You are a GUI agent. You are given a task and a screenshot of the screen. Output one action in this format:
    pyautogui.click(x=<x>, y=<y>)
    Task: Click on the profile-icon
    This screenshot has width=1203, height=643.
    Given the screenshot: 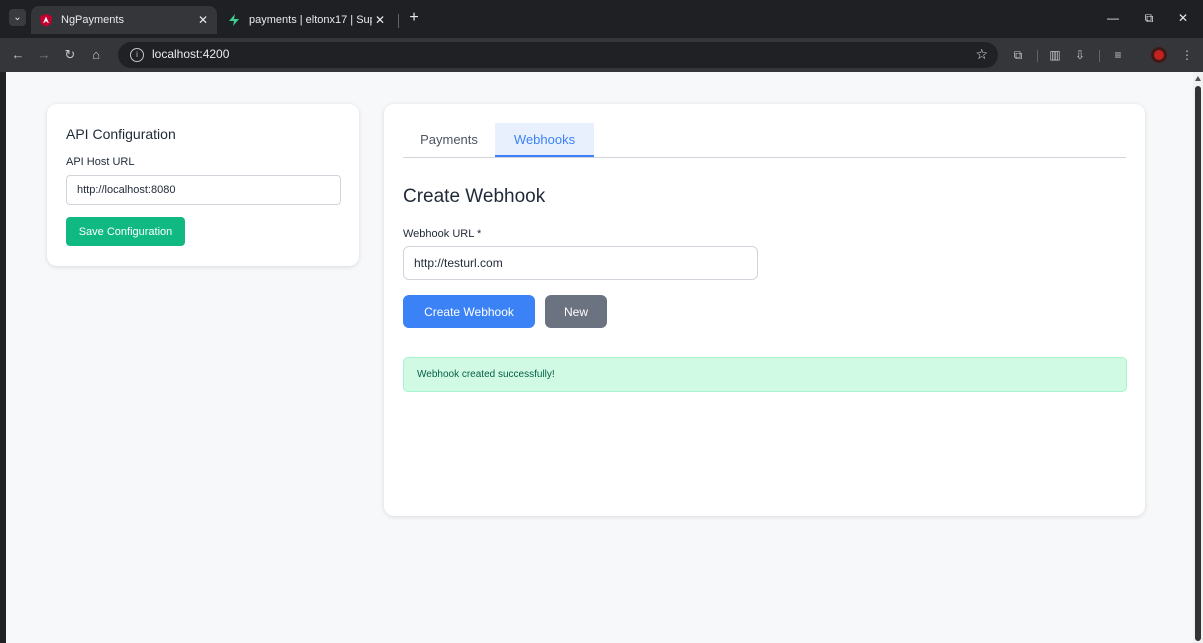 What is the action you would take?
    pyautogui.click(x=1159, y=55)
    